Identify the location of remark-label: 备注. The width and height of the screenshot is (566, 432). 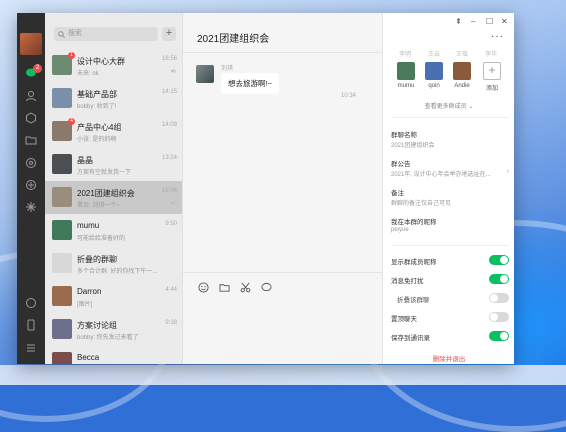
(397, 193).